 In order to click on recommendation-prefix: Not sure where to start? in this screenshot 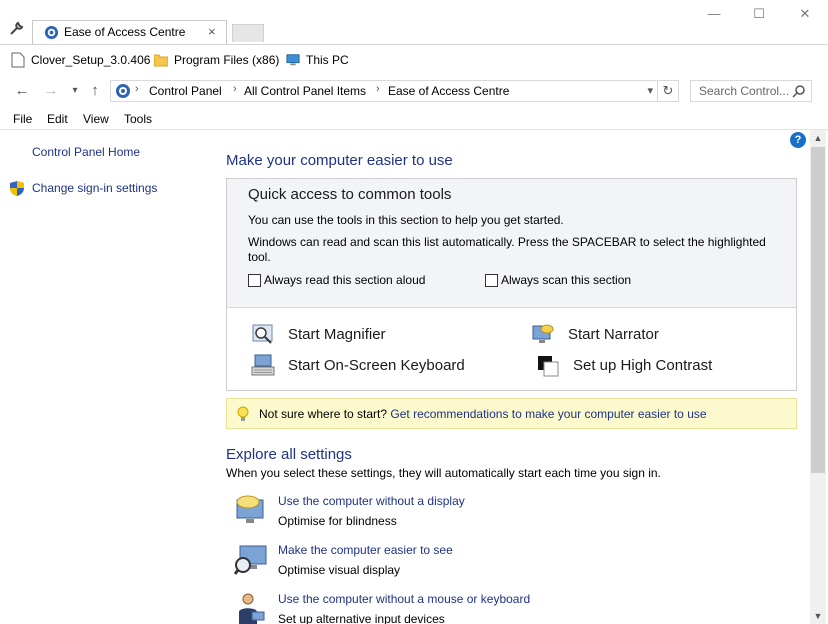, I will do `click(325, 414)`.